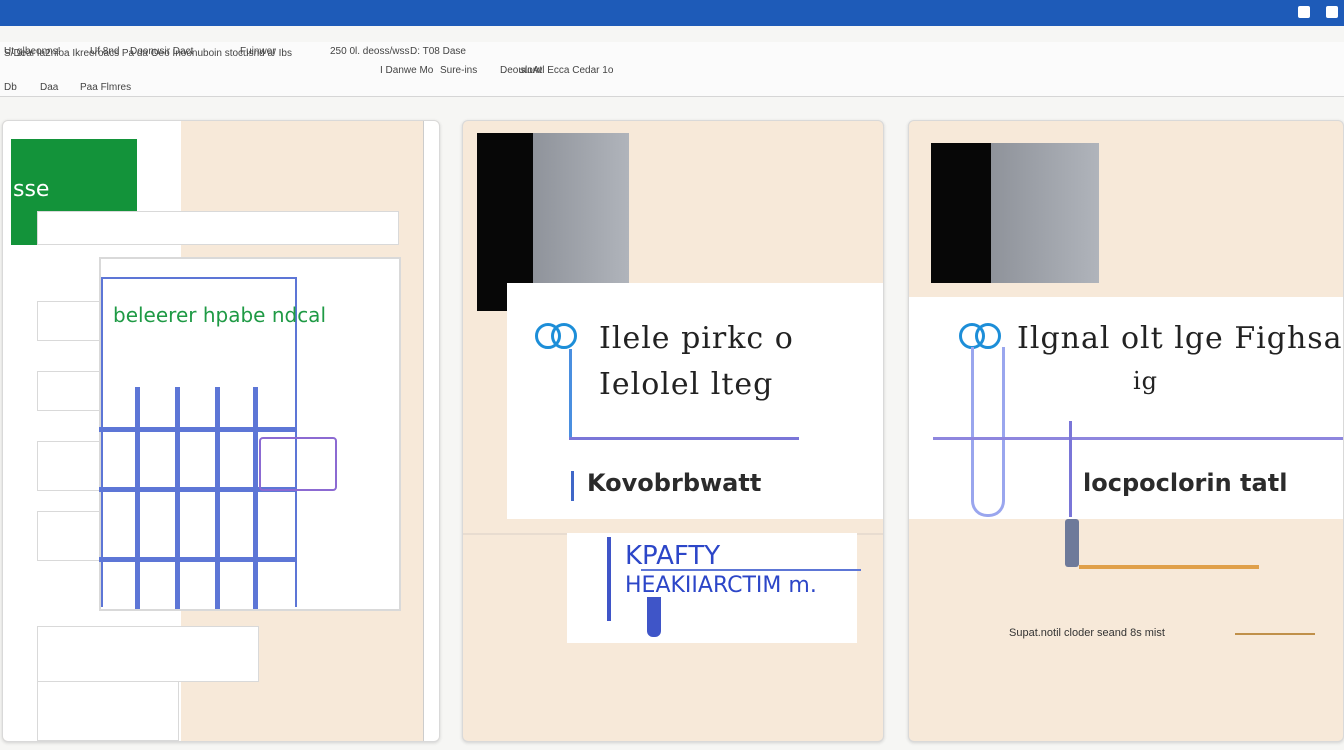 This screenshot has height=750, width=1344. Describe the element at coordinates (988, 432) in the screenshot. I see `dropper-icon` at that location.